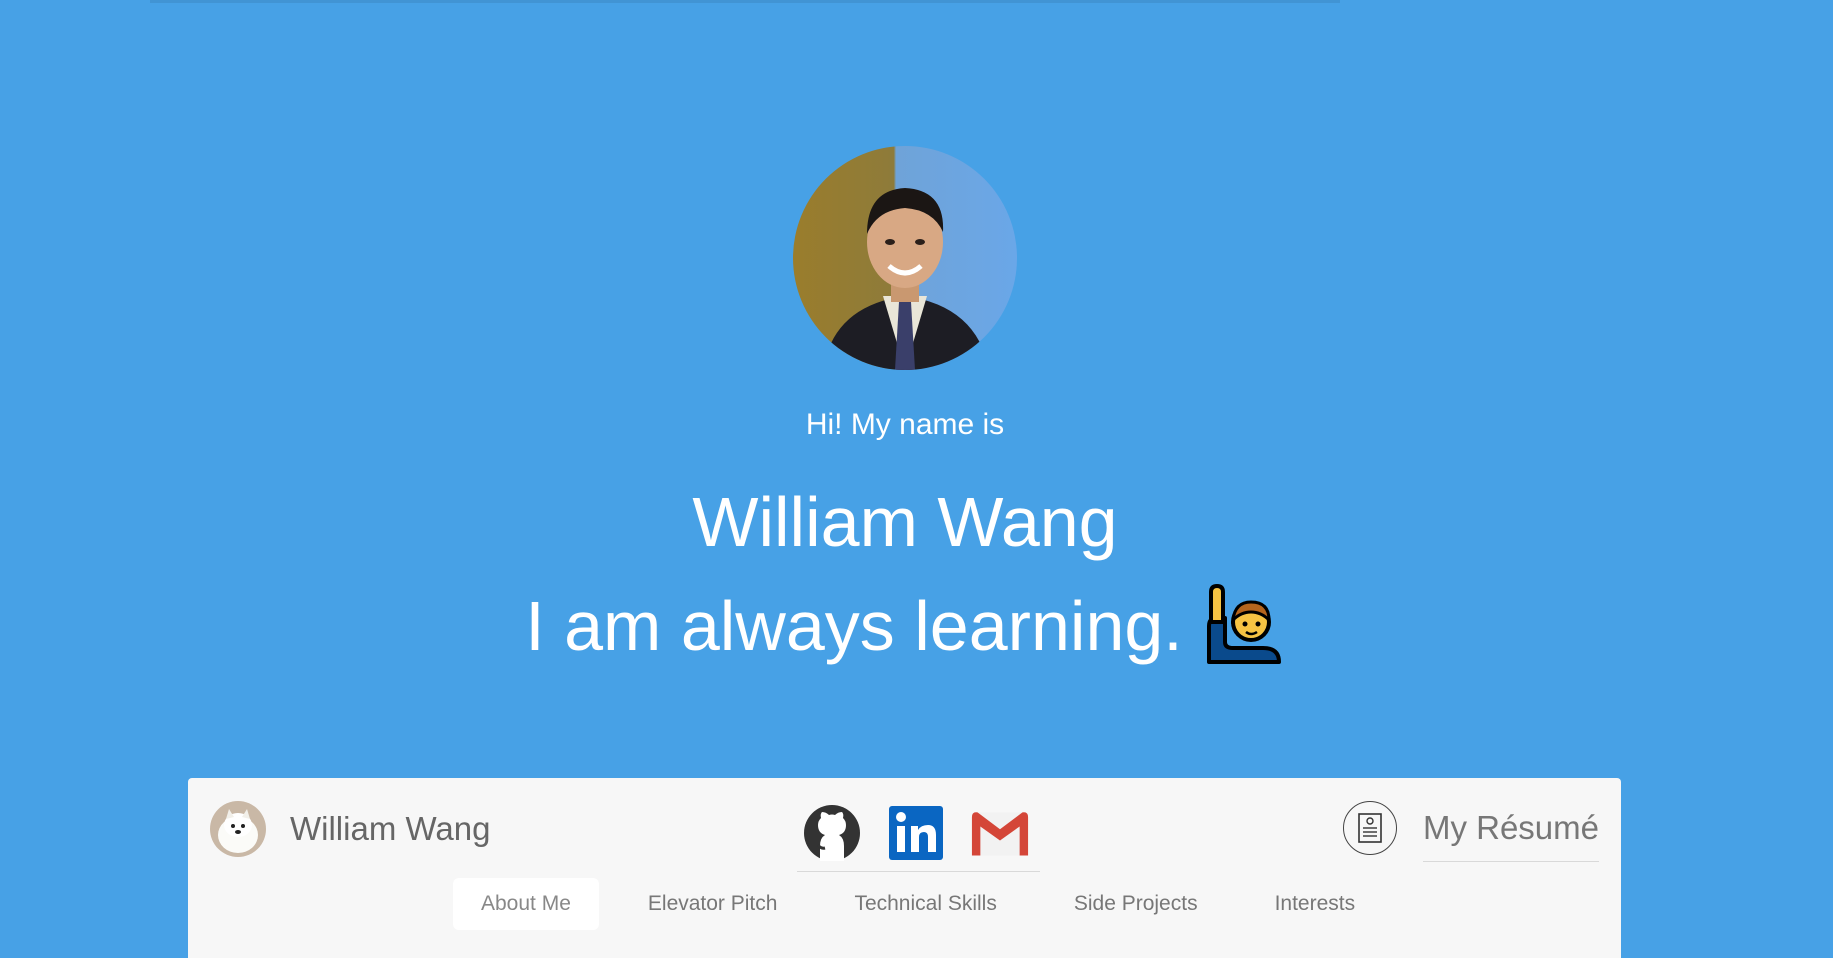 The image size is (1833, 958). I want to click on resume-label: My Résumé, so click(1510, 835).